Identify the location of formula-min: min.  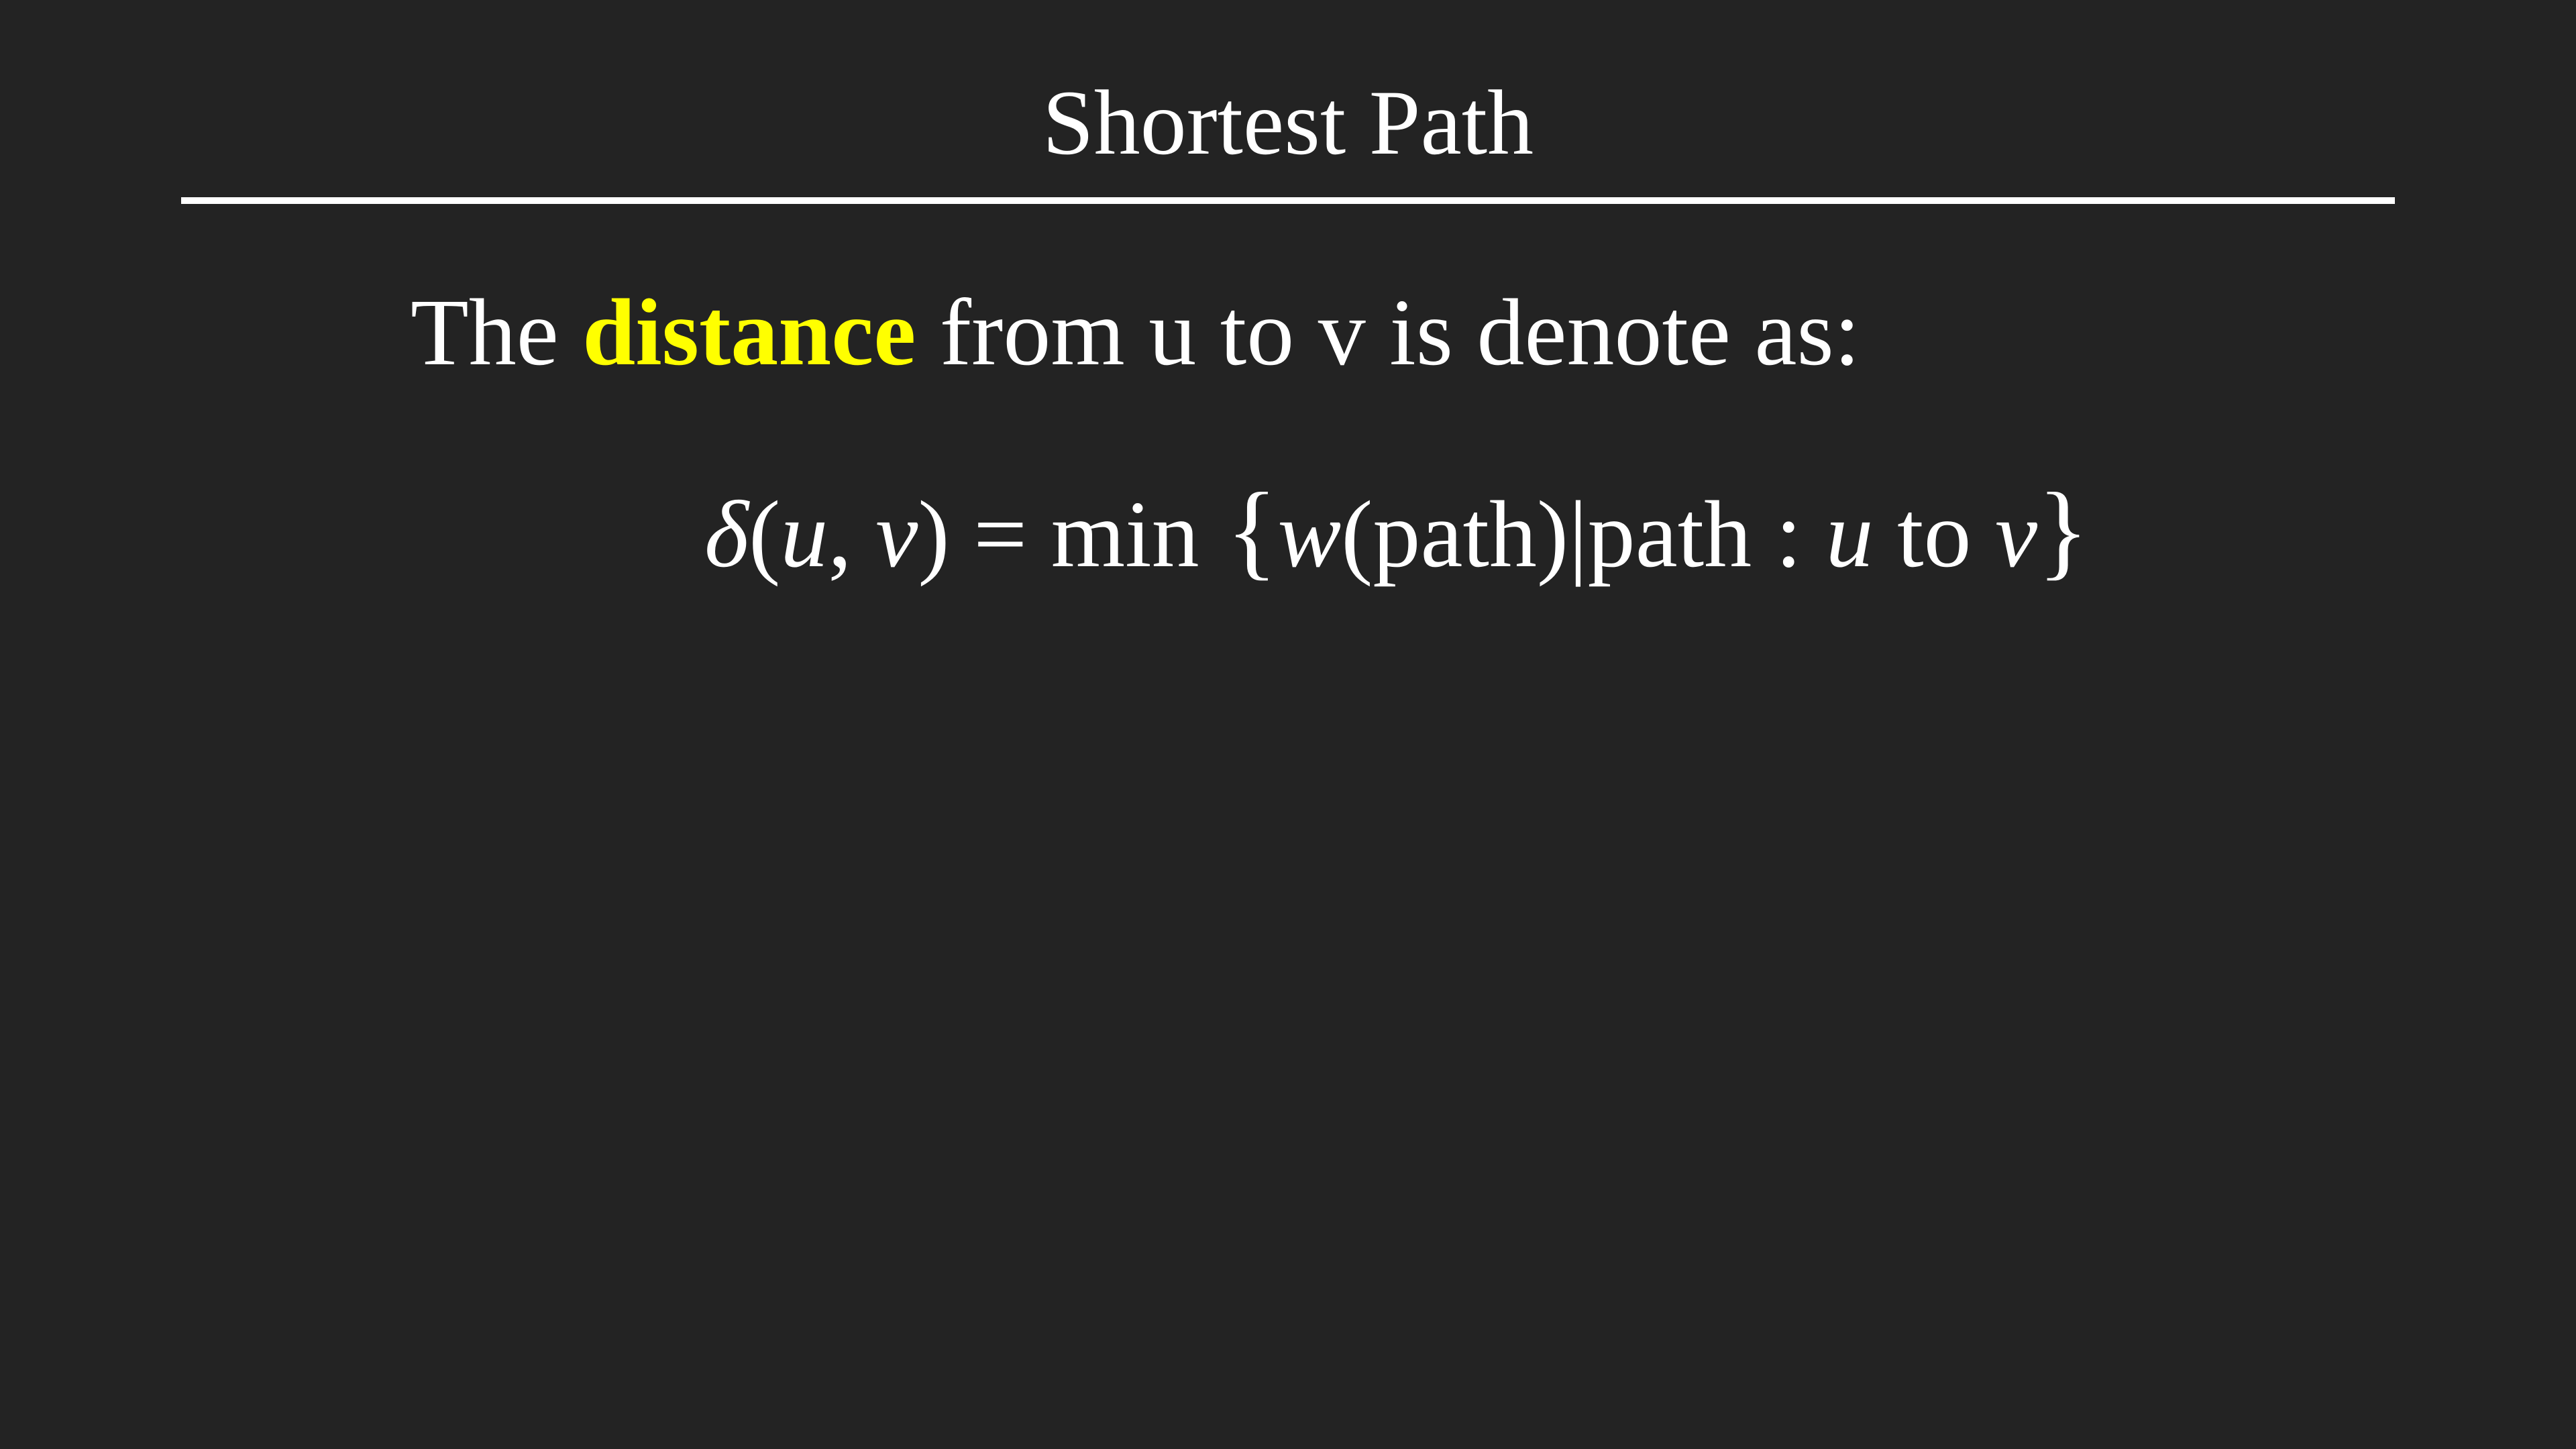
(1125, 534).